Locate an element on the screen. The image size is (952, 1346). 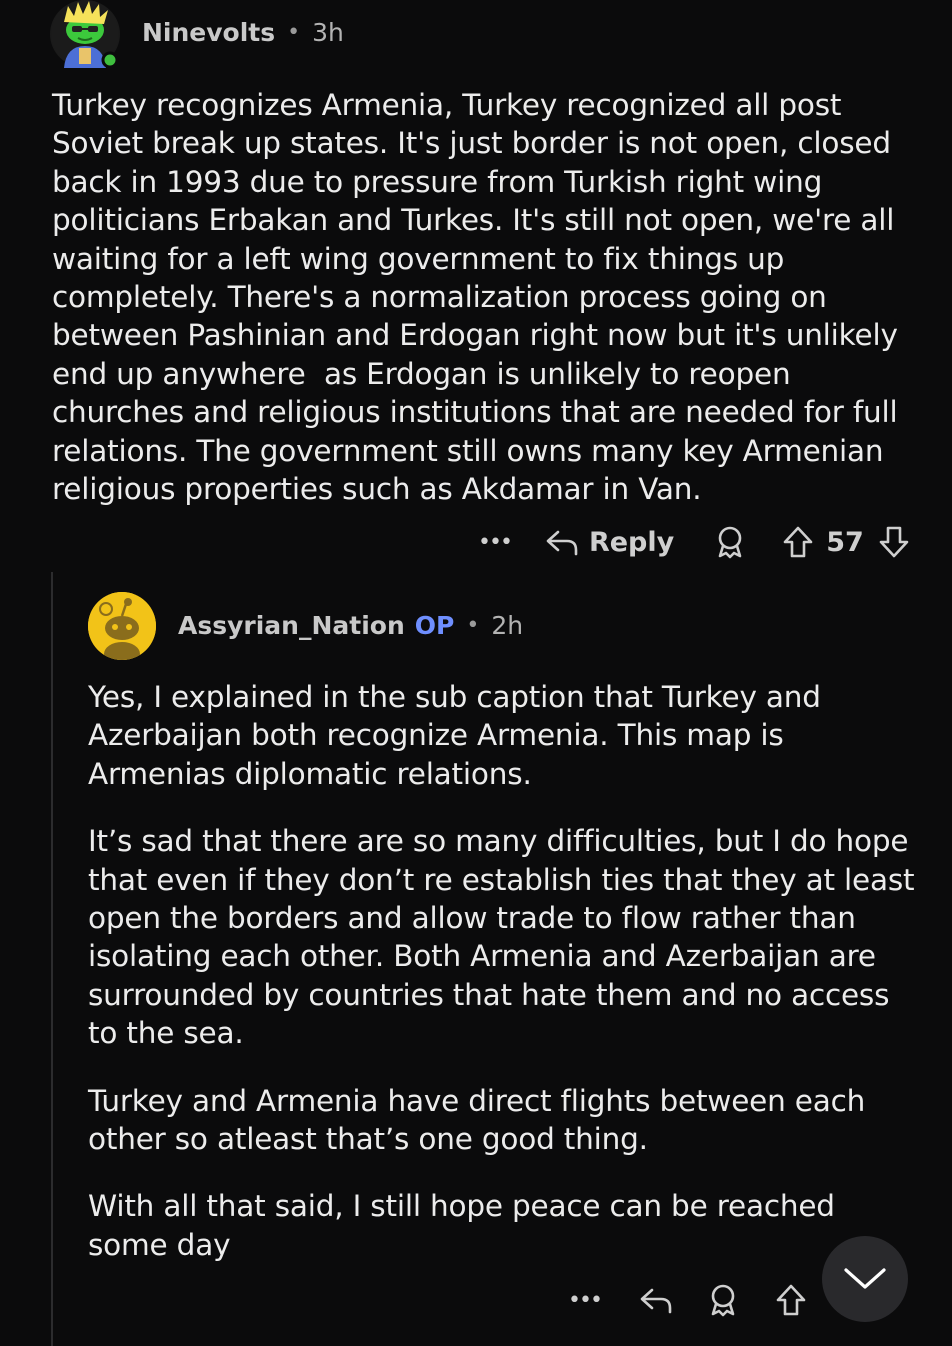
author-name: Ninevolts is located at coordinates (208, 32).